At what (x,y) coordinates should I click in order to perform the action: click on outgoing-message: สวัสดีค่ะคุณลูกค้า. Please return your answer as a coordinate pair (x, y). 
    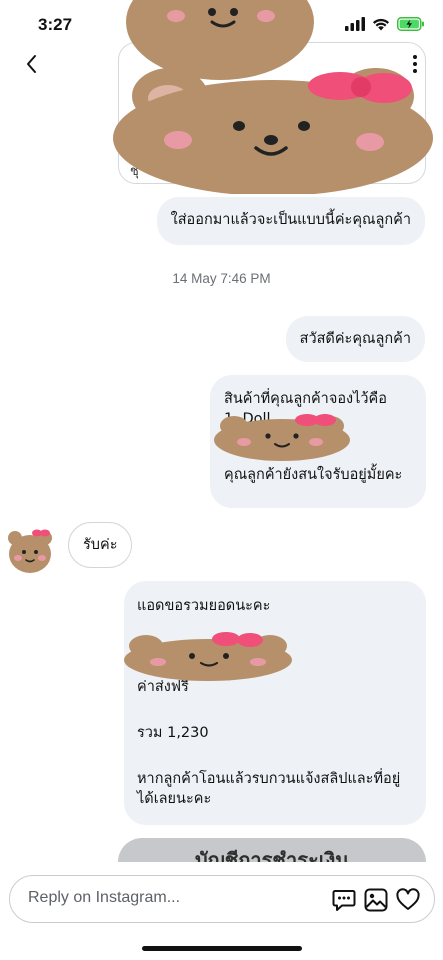
    Looking at the image, I should click on (355, 339).